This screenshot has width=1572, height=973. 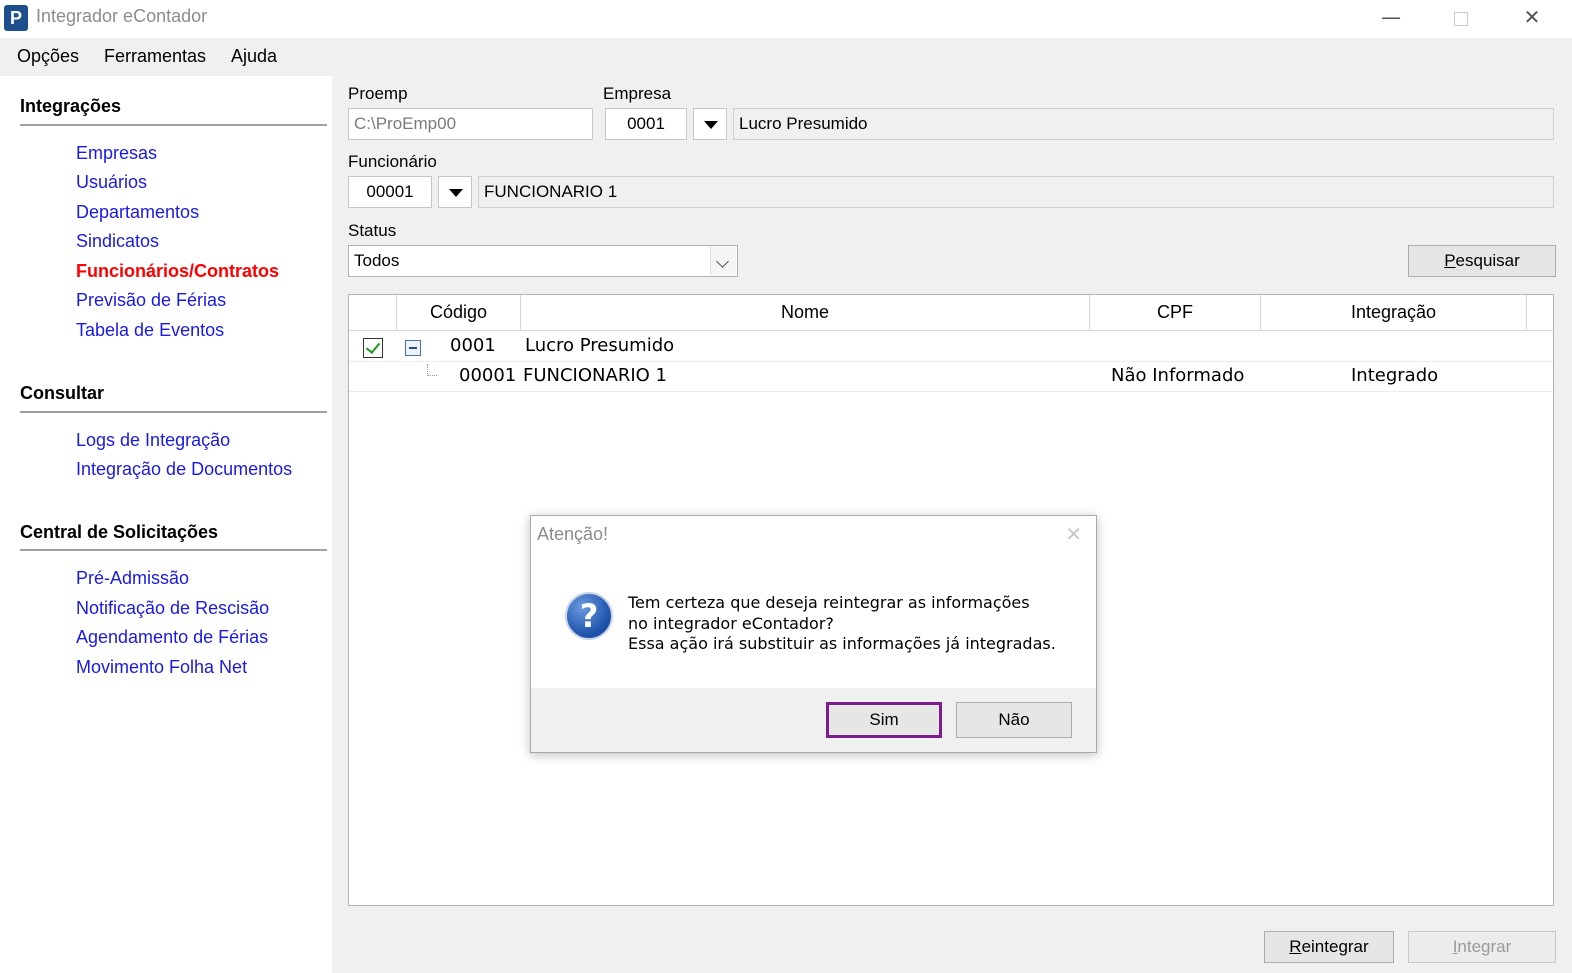 I want to click on sim-button: Sim, so click(x=884, y=720).